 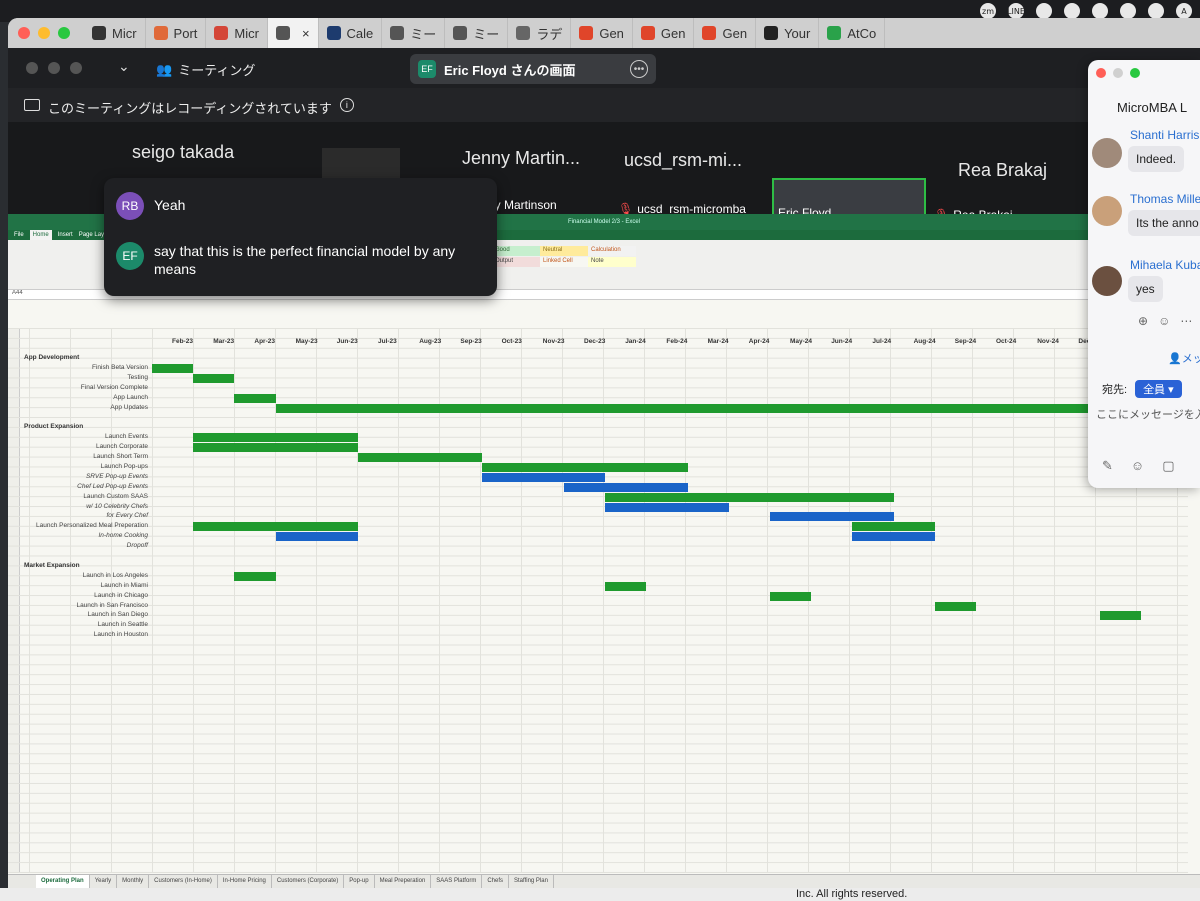 What do you see at coordinates (1016, 11) in the screenshot?
I see `tray-icon: LINE` at bounding box center [1016, 11].